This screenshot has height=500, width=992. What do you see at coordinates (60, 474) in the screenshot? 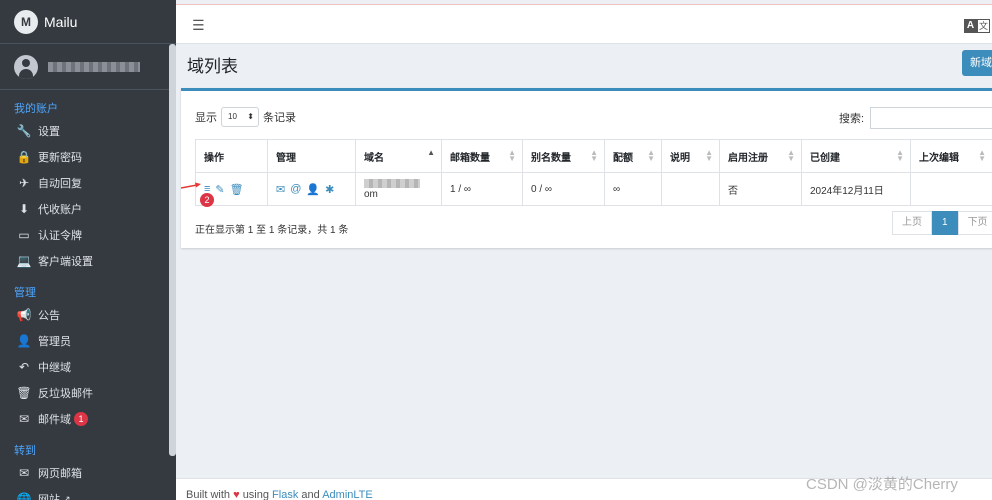
I see `nav-item-label: 网页邮箱` at bounding box center [60, 474].